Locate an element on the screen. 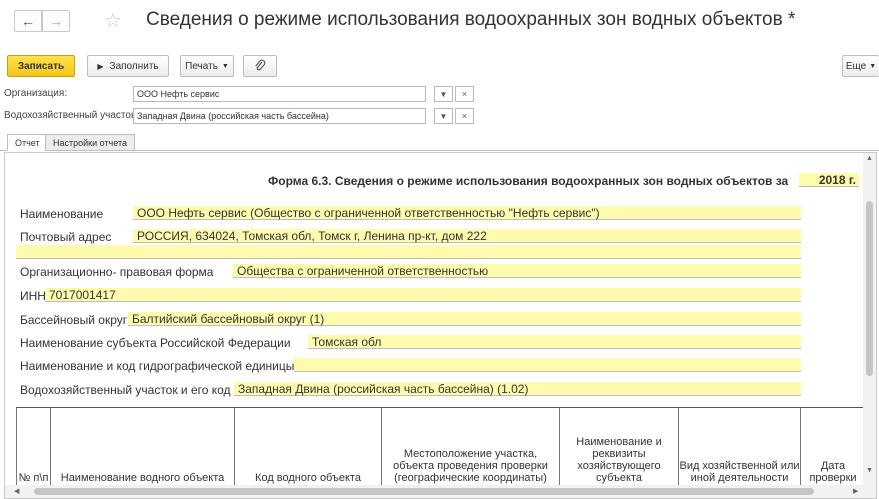  organization-dropdown-button: ▼ is located at coordinates (443, 94).